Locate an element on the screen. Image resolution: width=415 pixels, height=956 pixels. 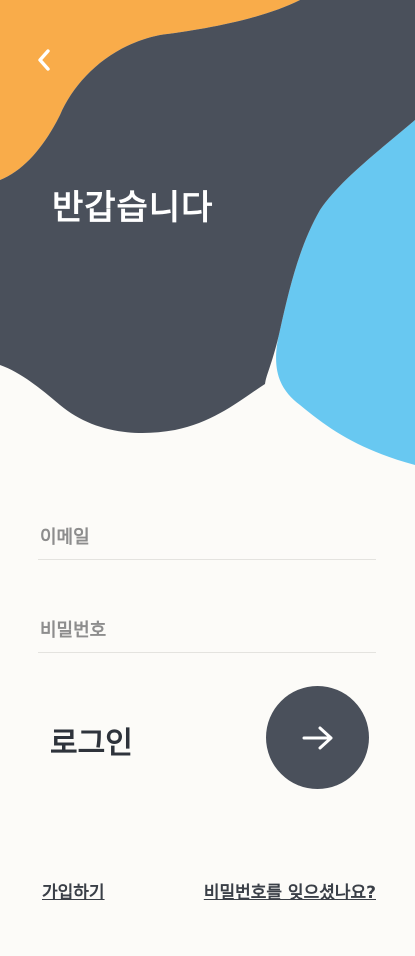
back-button is located at coordinates (44, 60).